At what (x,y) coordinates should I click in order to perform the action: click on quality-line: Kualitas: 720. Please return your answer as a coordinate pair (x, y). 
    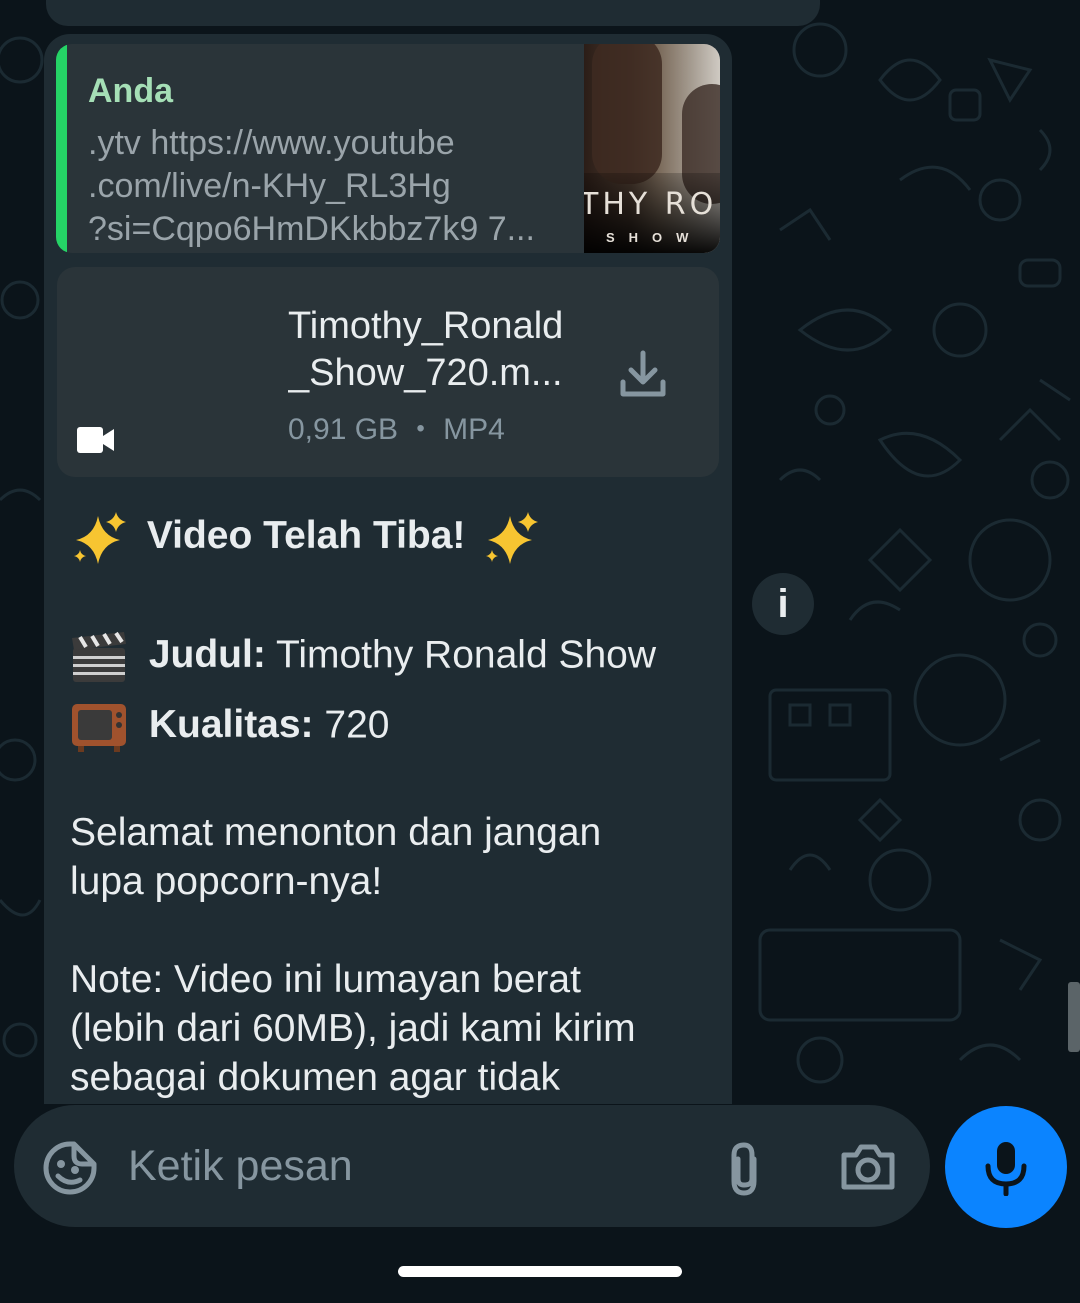
    Looking at the image, I should click on (229, 727).